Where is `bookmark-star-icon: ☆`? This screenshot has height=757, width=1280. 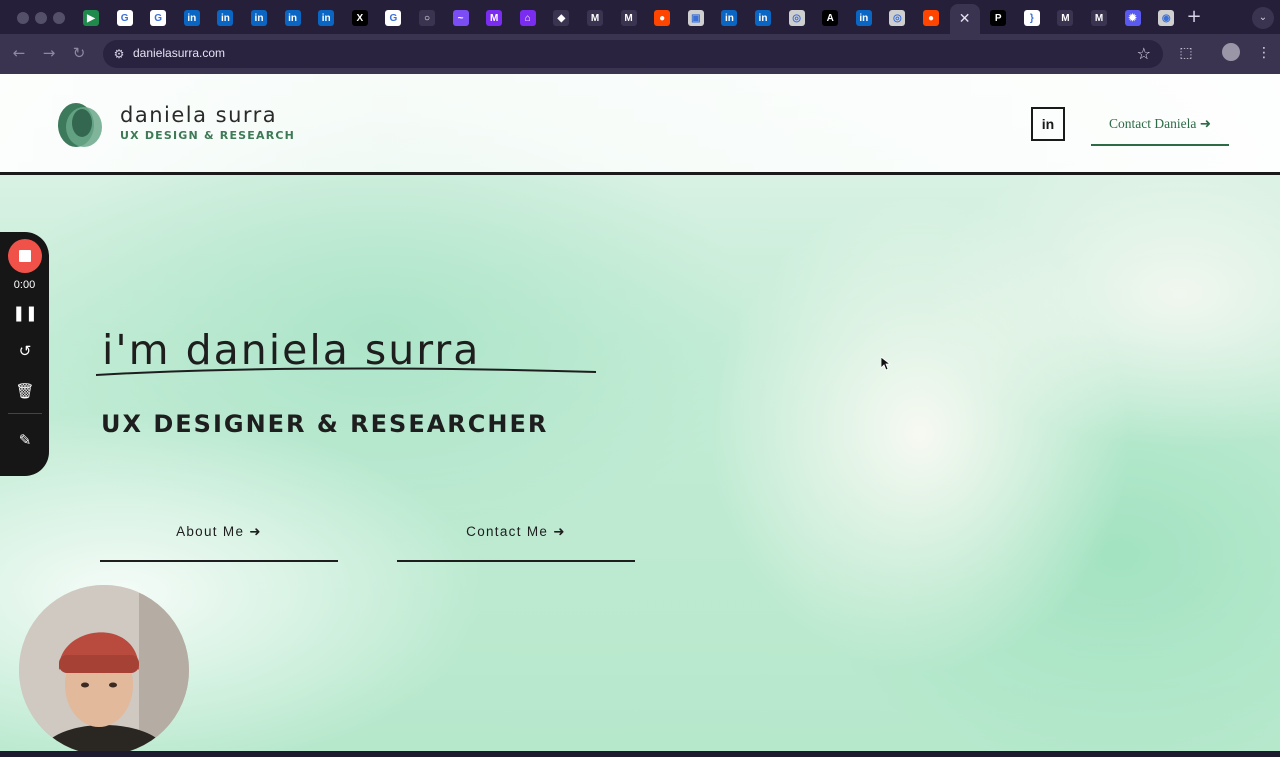
bookmark-star-icon: ☆ is located at coordinates (1144, 53).